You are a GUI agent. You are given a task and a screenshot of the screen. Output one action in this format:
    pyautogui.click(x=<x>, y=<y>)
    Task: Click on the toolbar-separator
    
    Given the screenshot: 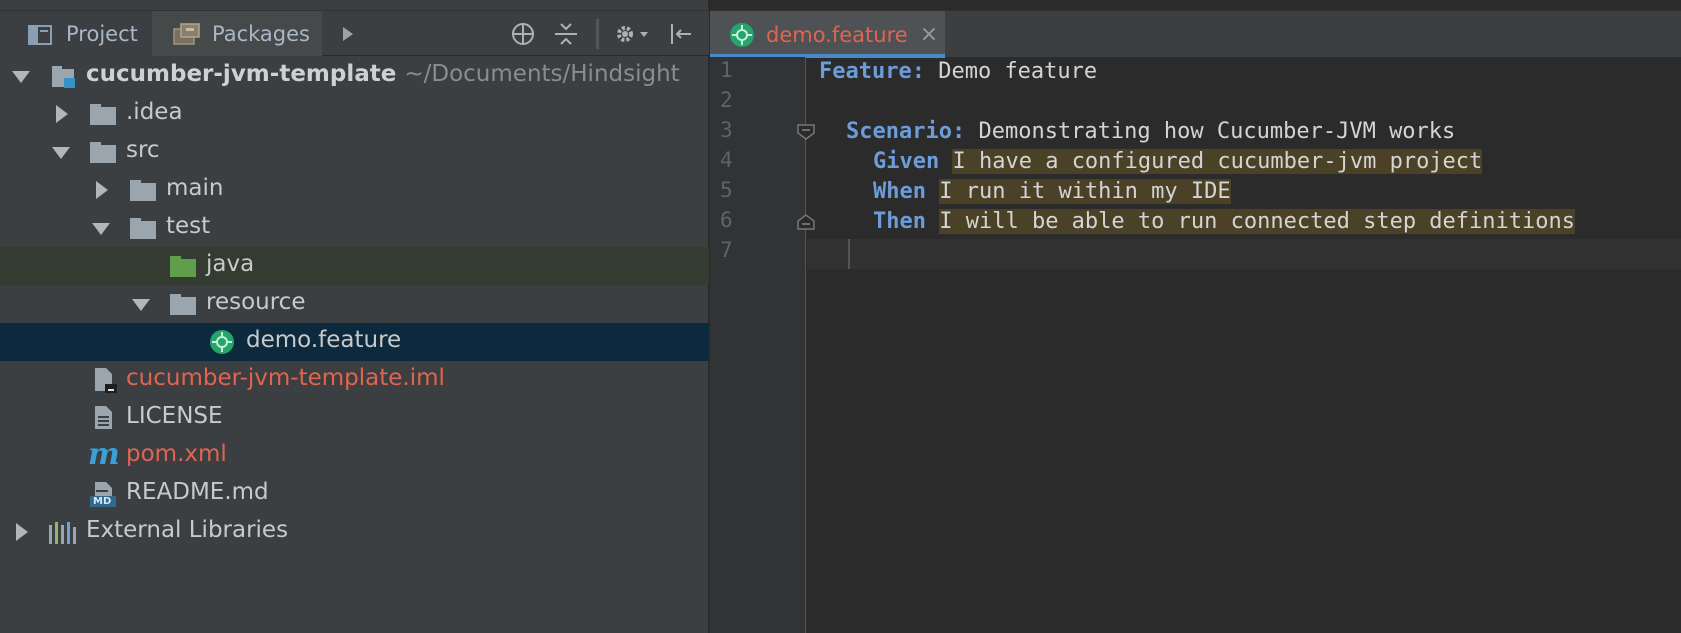 What is the action you would take?
    pyautogui.click(x=597, y=34)
    